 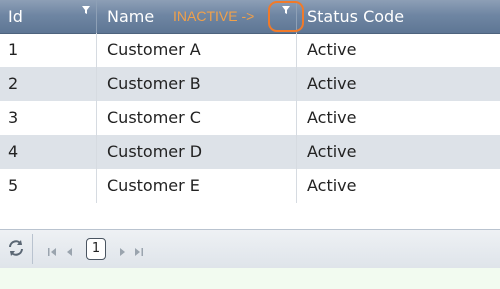 What do you see at coordinates (197, 118) in the screenshot?
I see `cell-name: Customer C` at bounding box center [197, 118].